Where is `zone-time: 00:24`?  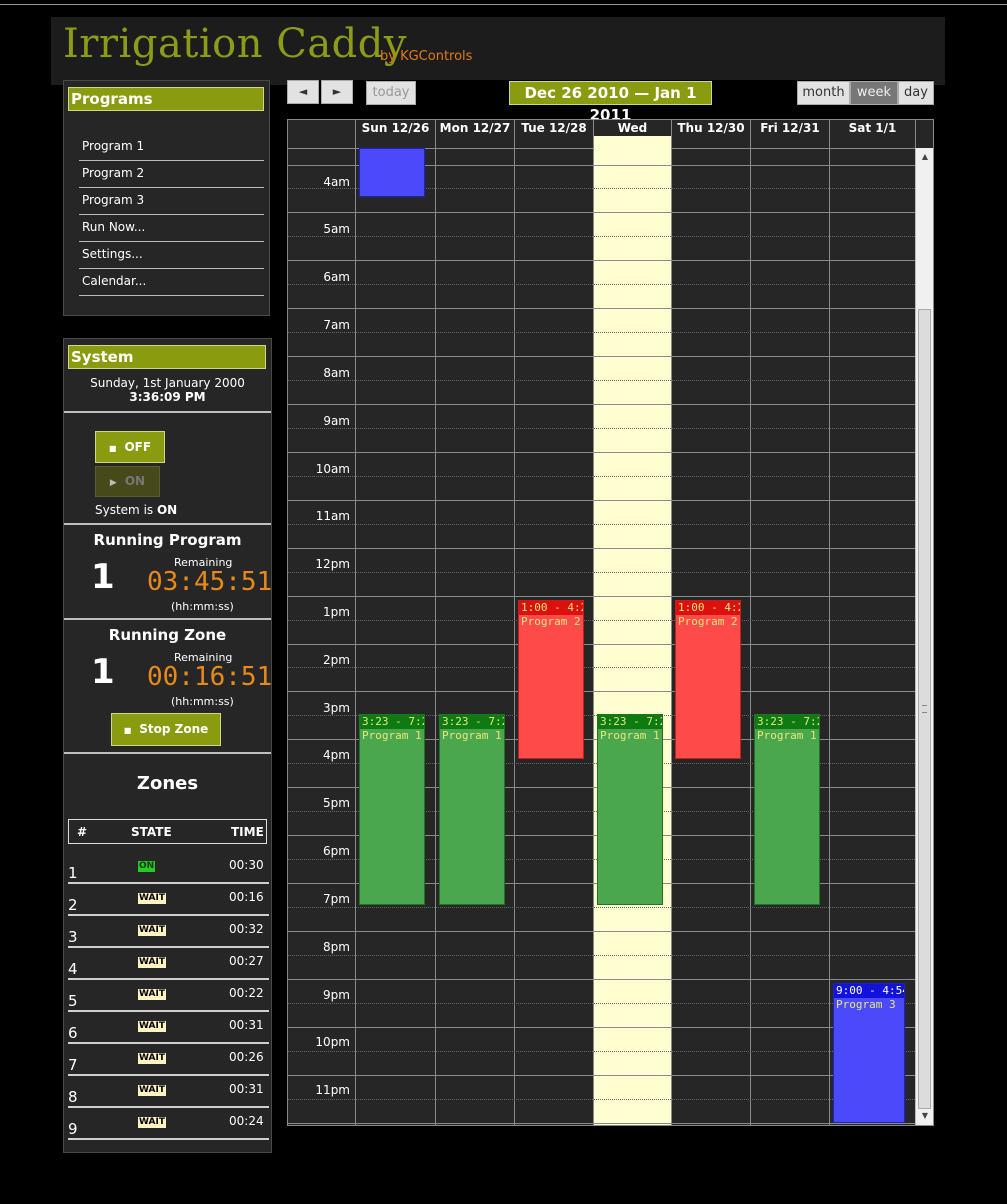 zone-time: 00:24 is located at coordinates (246, 1121).